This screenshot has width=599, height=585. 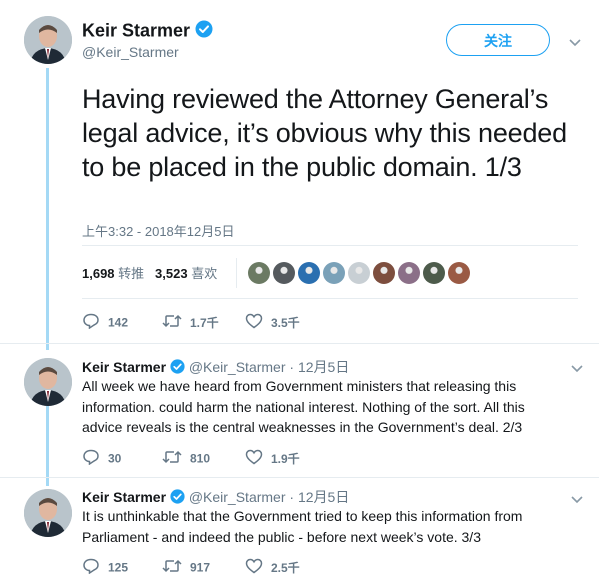 I want to click on like-button: 3.5千, so click(x=272, y=322).